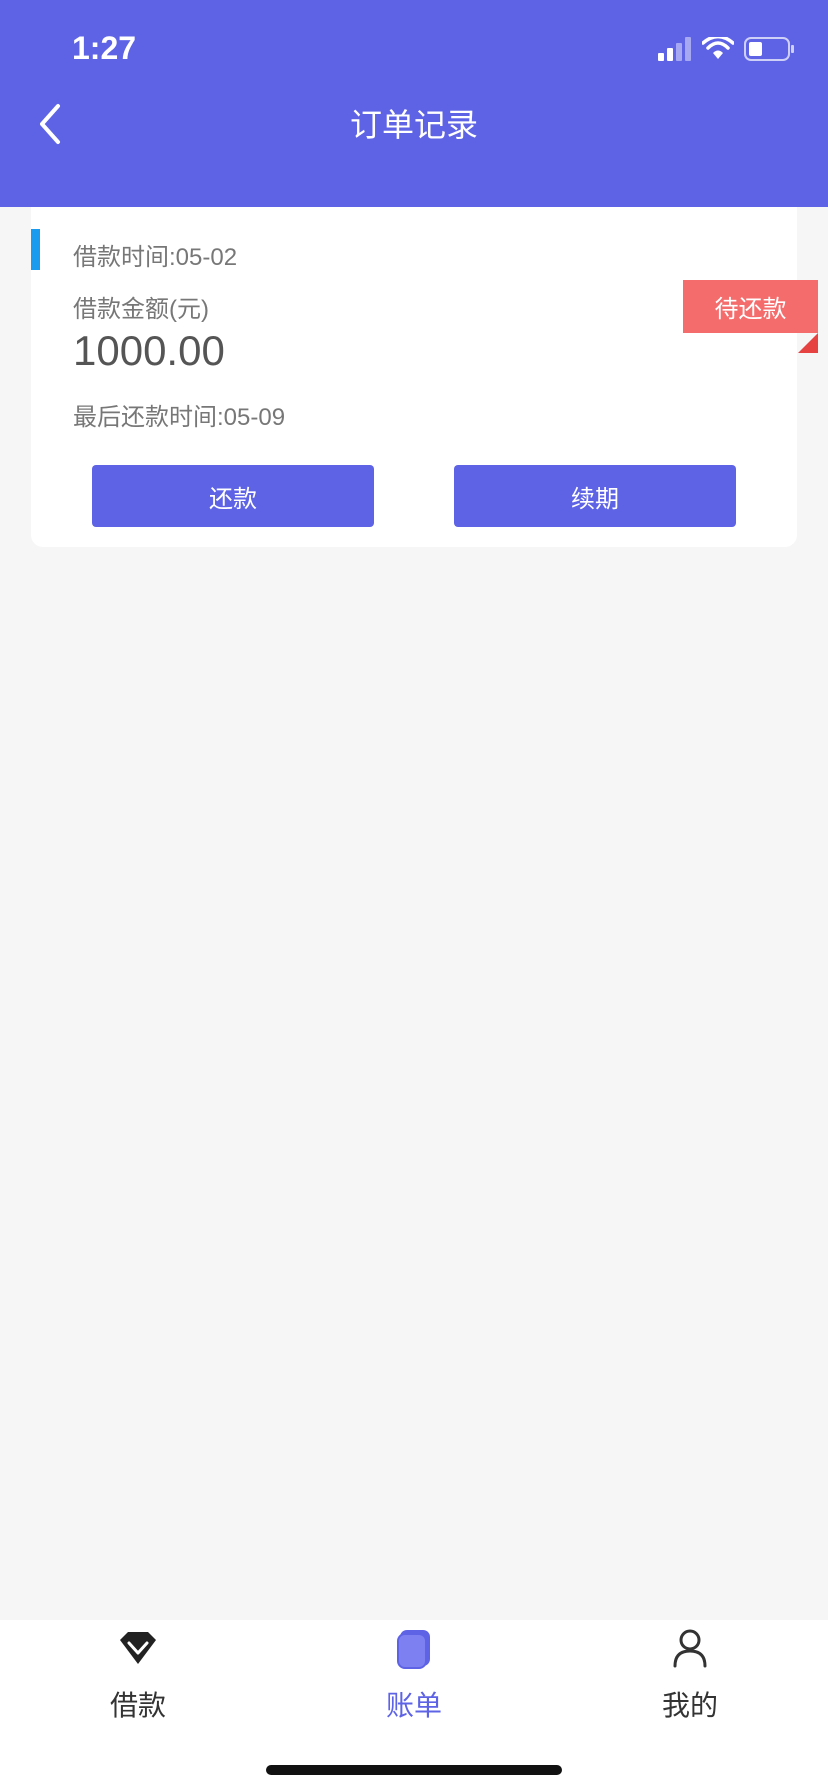 The image size is (828, 1792). Describe the element at coordinates (413, 125) in the screenshot. I see `page-title: 订单记录` at that location.